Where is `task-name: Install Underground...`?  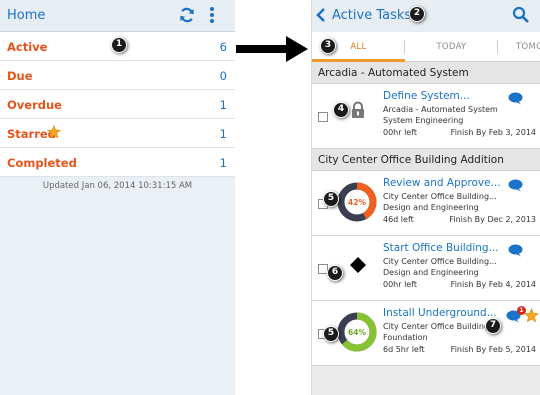 task-name: Install Underground... is located at coordinates (440, 313).